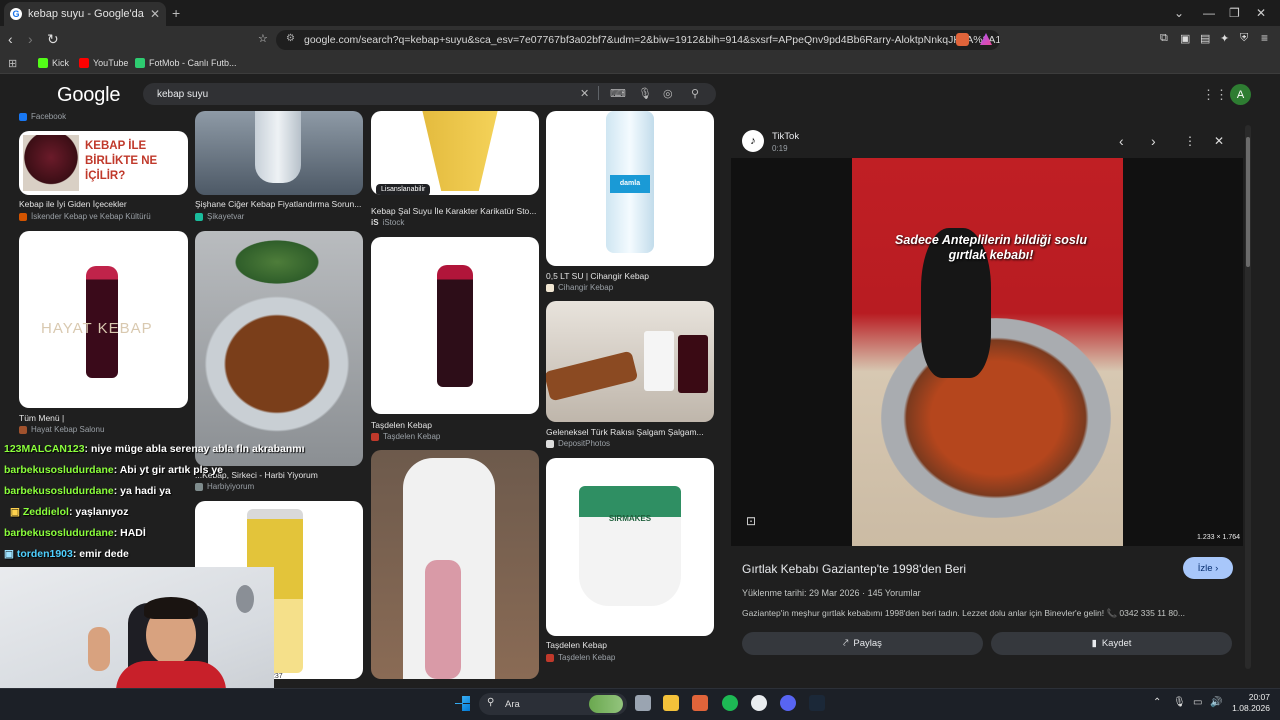 This screenshot has width=1280, height=720. I want to click on spotify-icon, so click(730, 703).